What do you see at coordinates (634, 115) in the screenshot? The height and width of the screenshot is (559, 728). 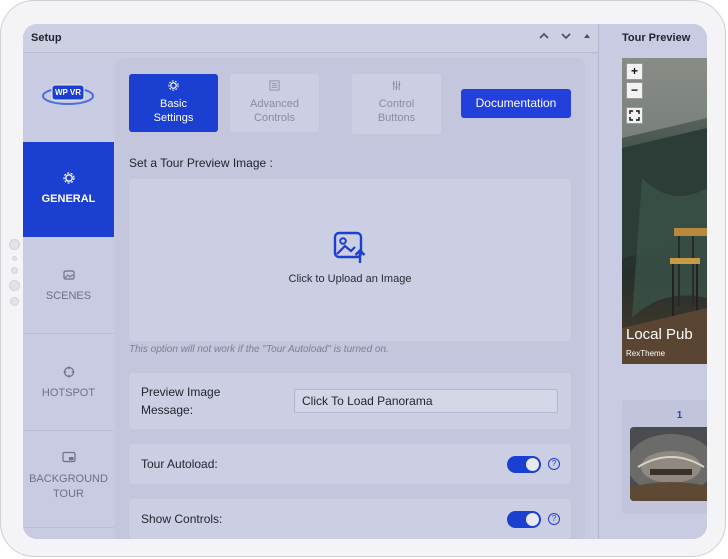 I see `fullscreen-icon` at bounding box center [634, 115].